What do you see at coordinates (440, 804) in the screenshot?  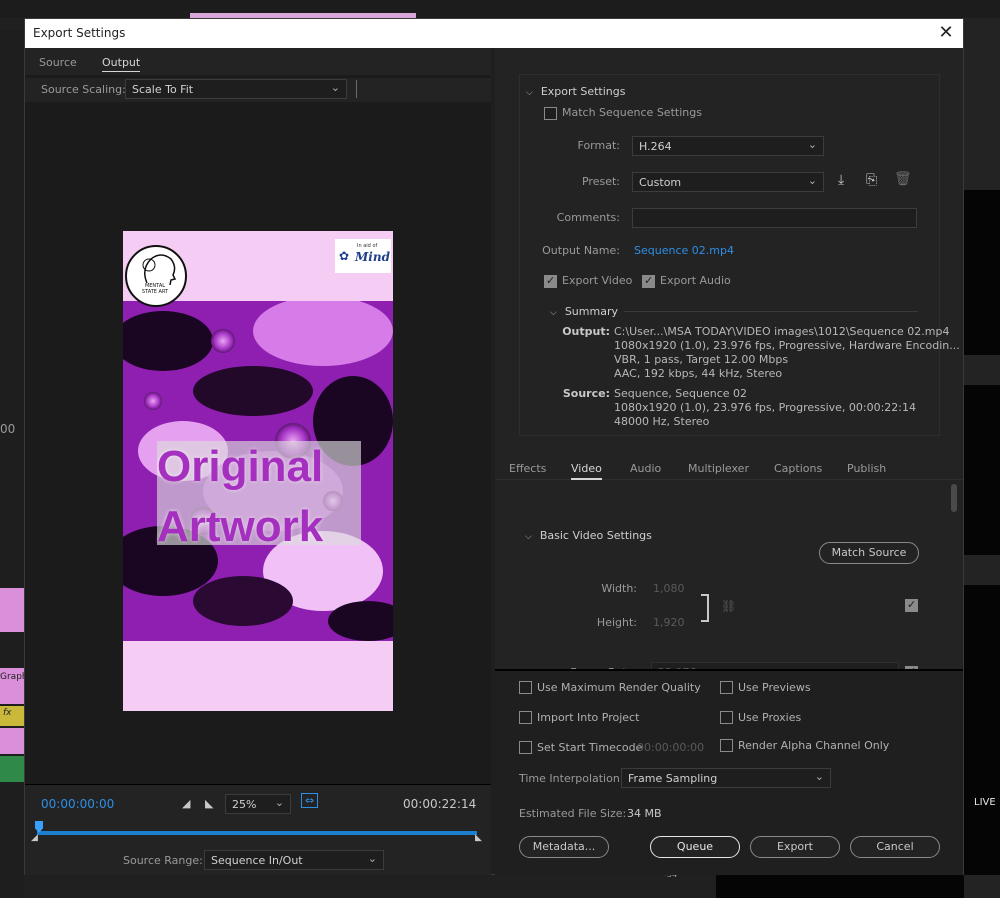 I see `timecode-duration: 00:00:22:14` at bounding box center [440, 804].